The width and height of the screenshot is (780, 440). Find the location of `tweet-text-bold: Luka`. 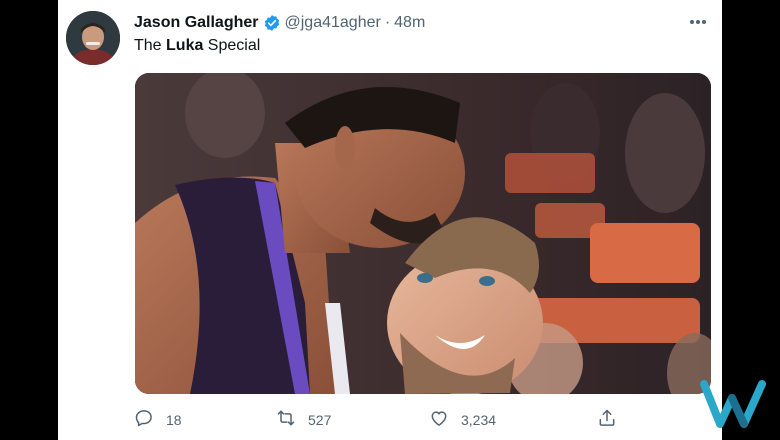

tweet-text-bold: Luka is located at coordinates (185, 45).